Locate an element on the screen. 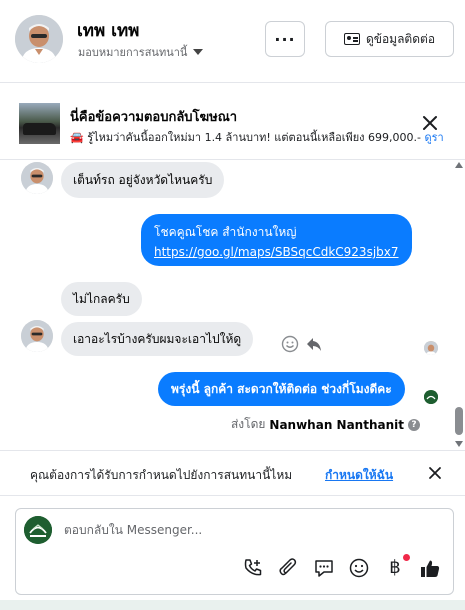 This screenshot has width=465, height=610. message-bubble-incoming: เต็นท์รถ อยู่จังหวัดไหนครับ is located at coordinates (143, 180).